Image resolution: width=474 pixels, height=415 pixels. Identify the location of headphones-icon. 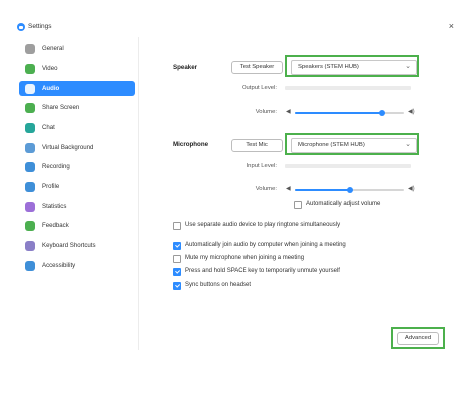
(30, 88).